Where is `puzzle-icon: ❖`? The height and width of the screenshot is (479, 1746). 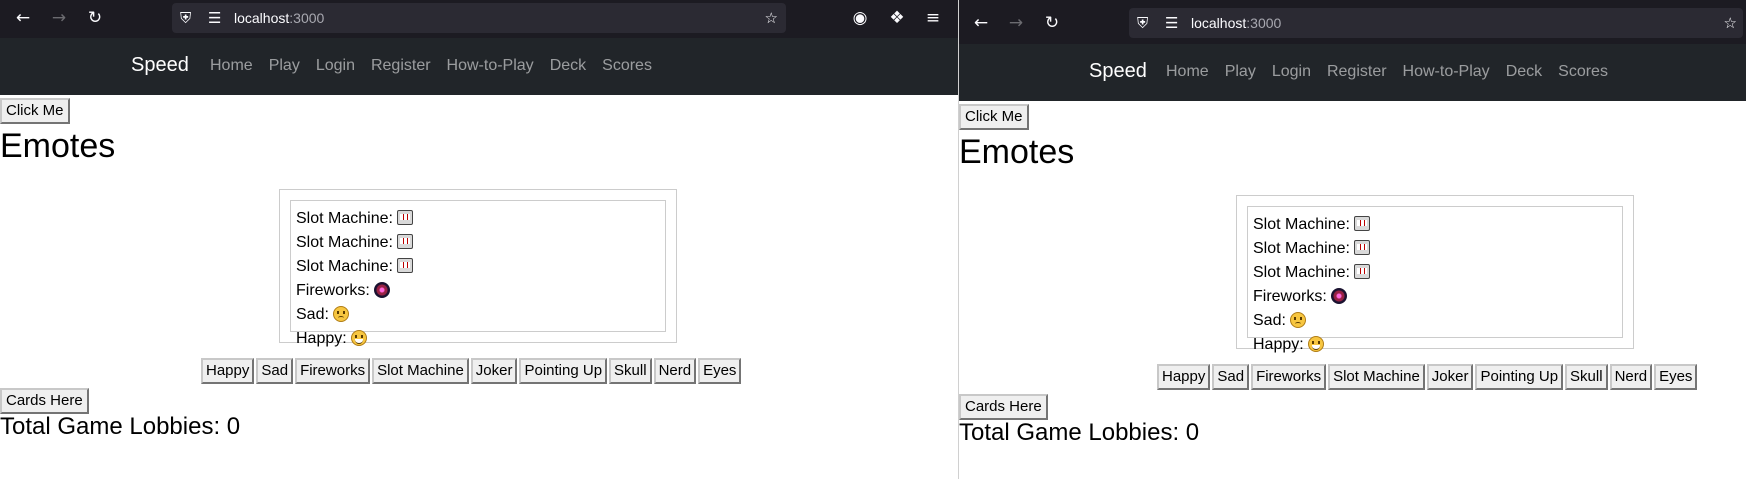 puzzle-icon: ❖ is located at coordinates (897, 18).